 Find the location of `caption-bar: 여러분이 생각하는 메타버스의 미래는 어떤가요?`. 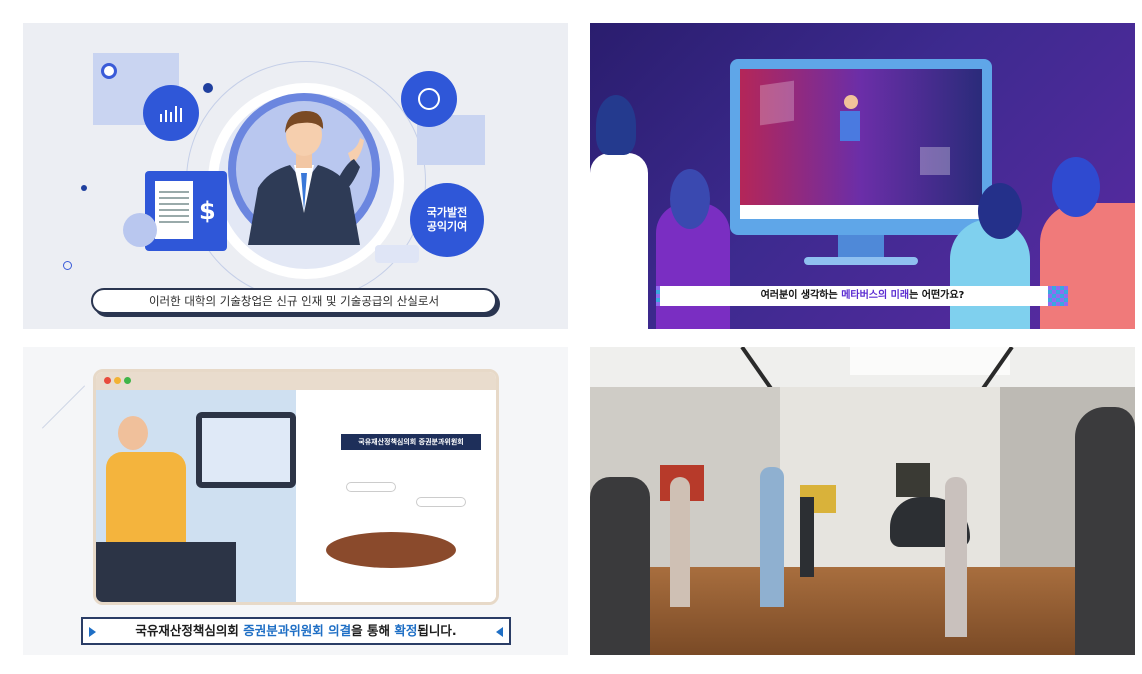

caption-bar: 여러분이 생각하는 메타버스의 미래는 어떤가요? is located at coordinates (862, 296).